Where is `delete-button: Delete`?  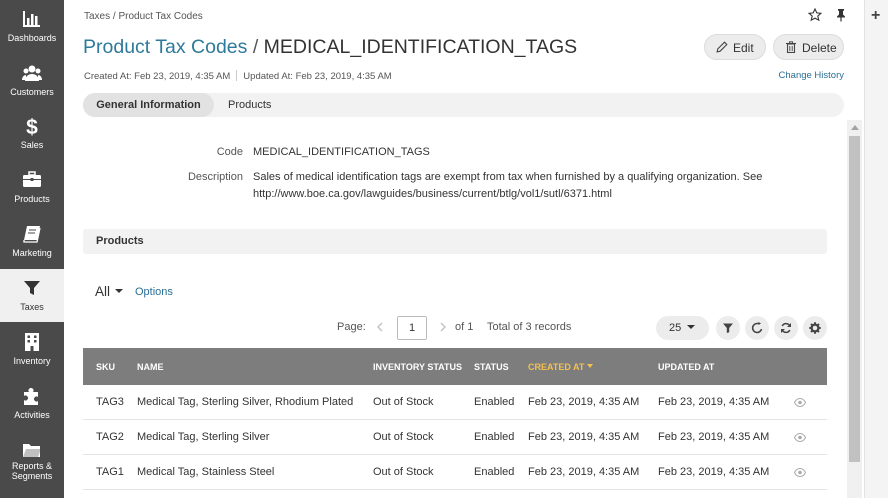 delete-button: Delete is located at coordinates (808, 47).